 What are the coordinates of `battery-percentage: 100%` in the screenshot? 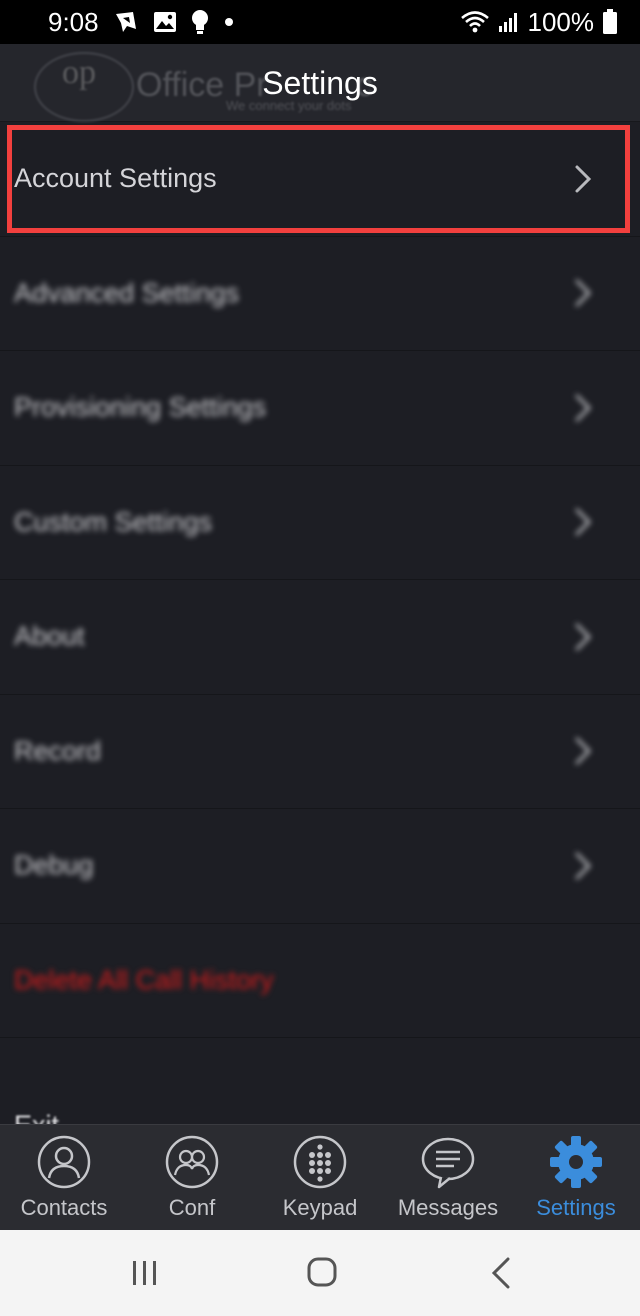 It's located at (561, 21).